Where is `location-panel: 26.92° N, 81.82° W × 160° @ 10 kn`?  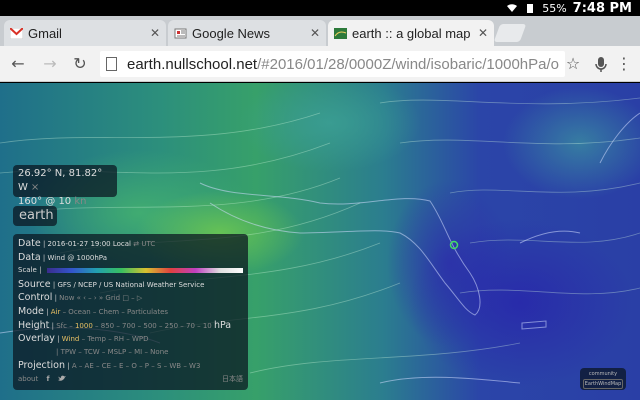
location-panel: 26.92° N, 81.82° W × 160° @ 10 kn is located at coordinates (65, 186).